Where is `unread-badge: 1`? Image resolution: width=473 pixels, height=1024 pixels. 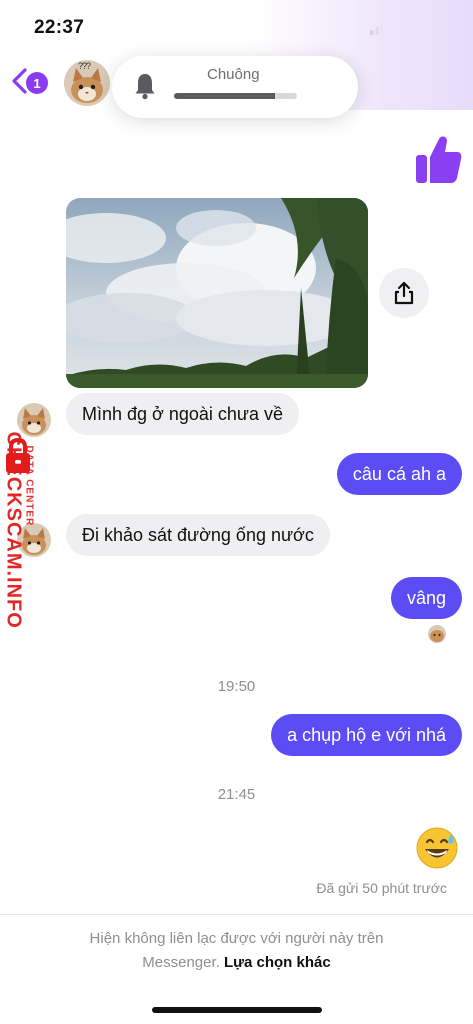 unread-badge: 1 is located at coordinates (37, 83).